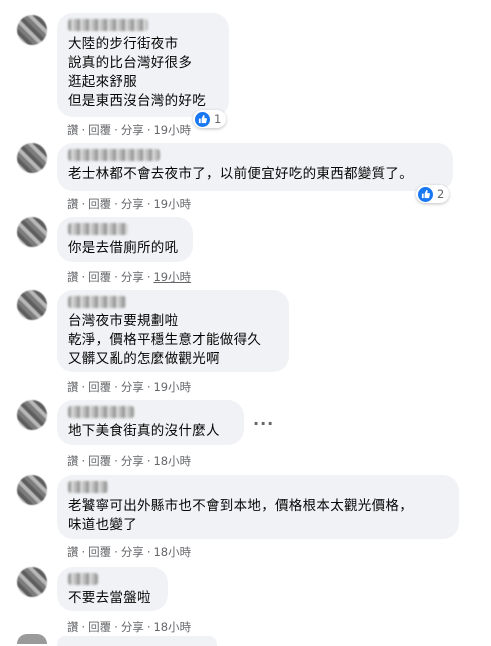  I want to click on reaction-count: 2, so click(433, 194).